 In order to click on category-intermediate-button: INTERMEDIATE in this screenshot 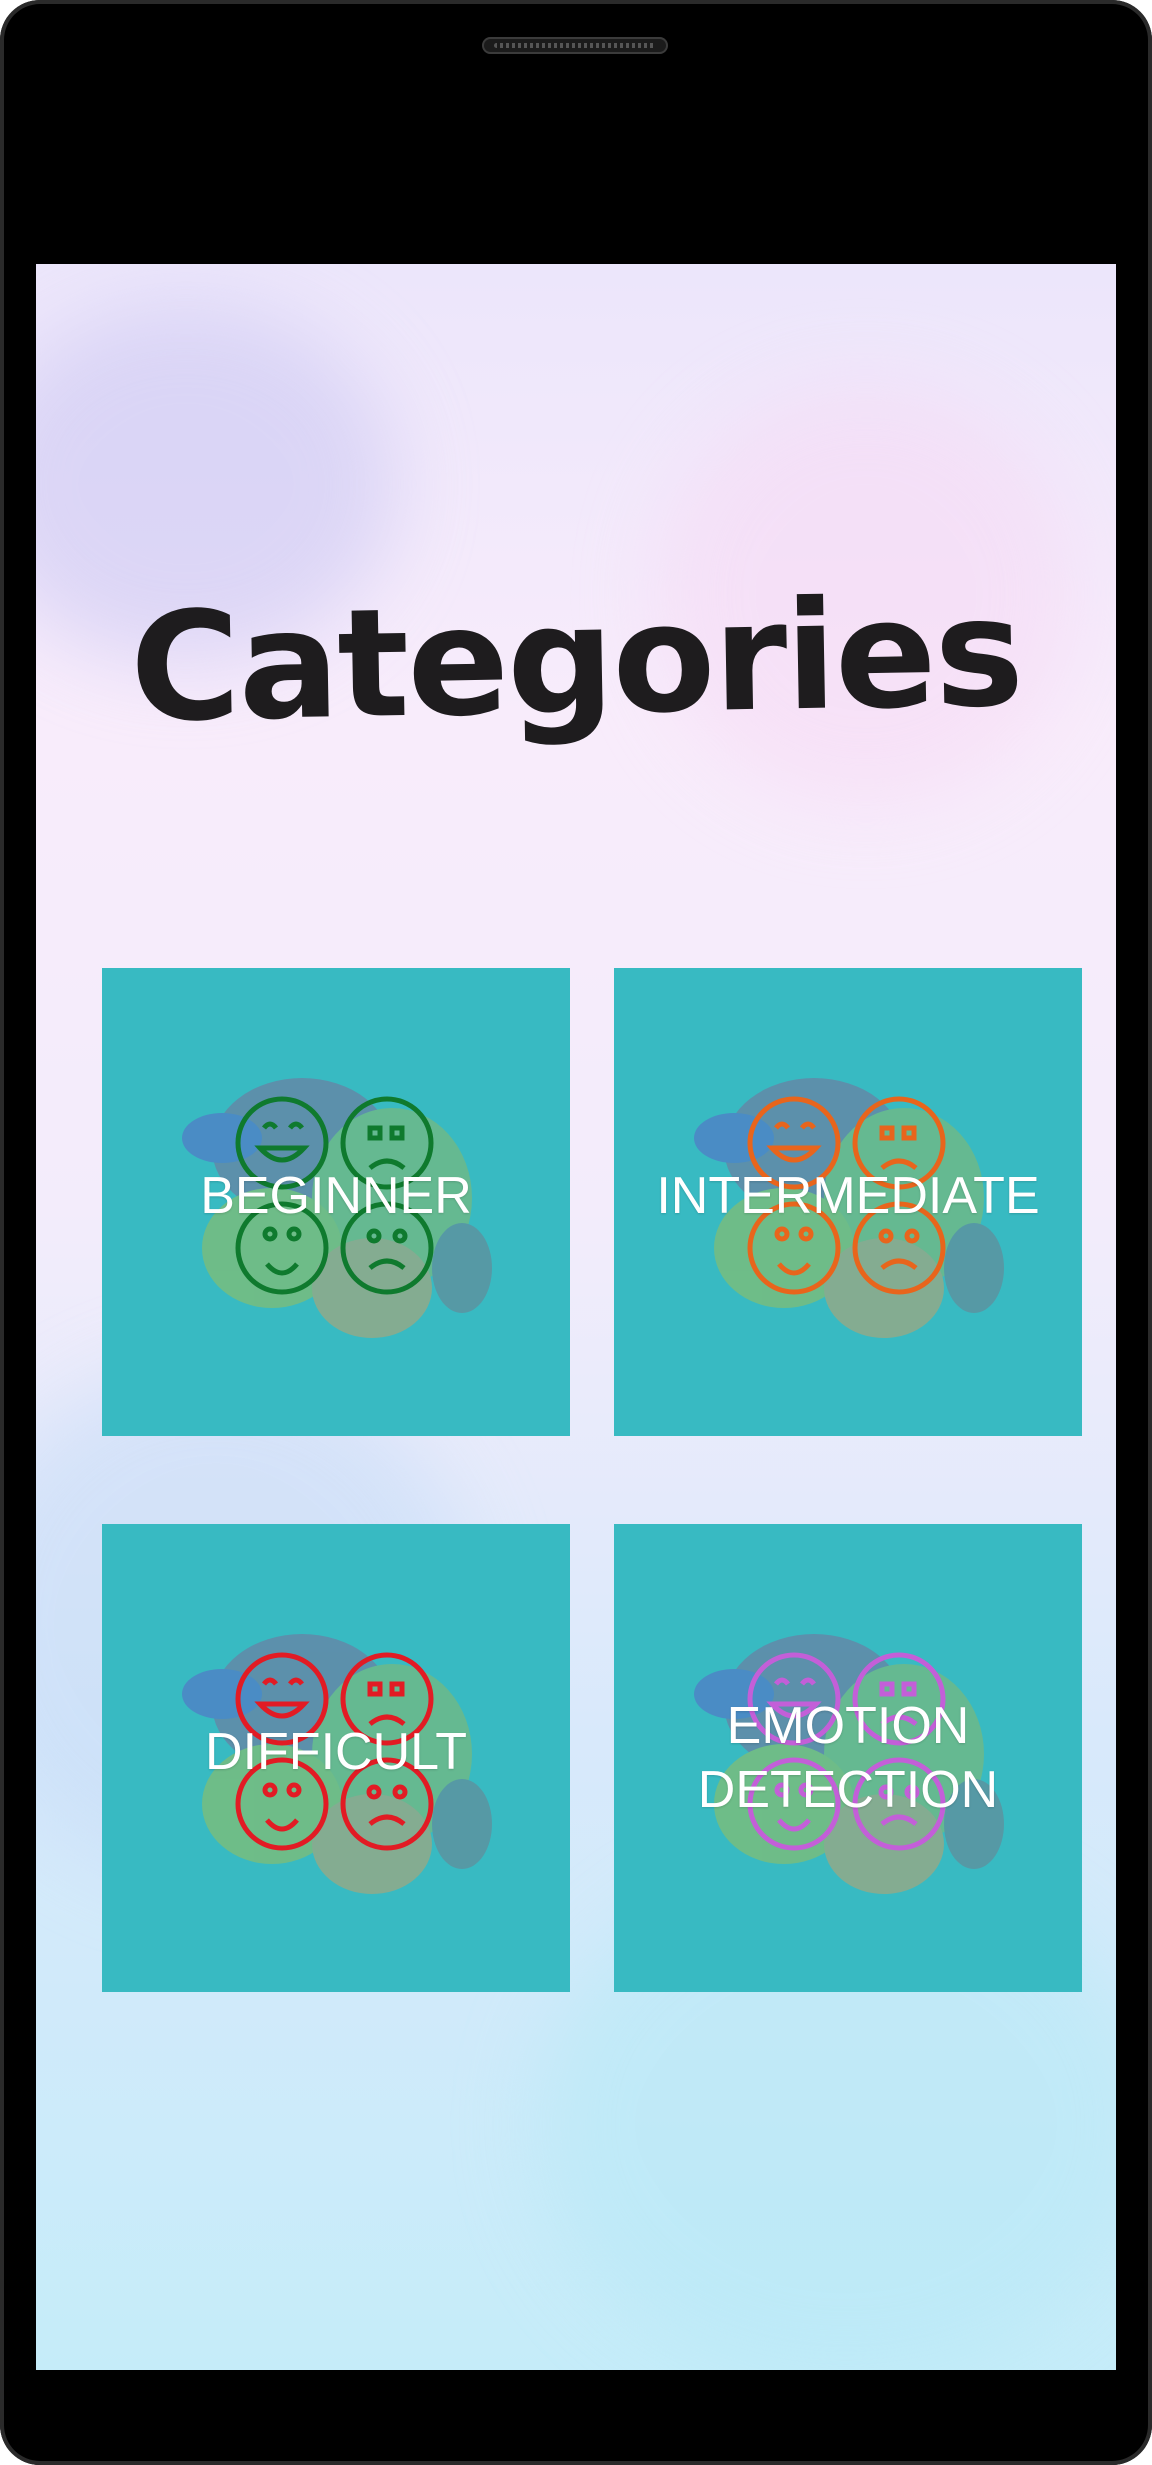, I will do `click(848, 1202)`.